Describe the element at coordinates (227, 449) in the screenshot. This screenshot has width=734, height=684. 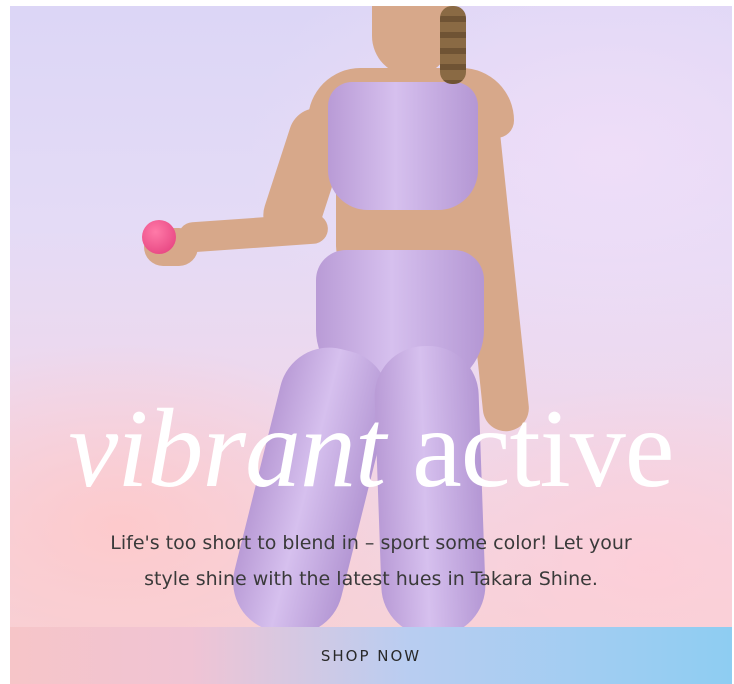
I see `headline-italic: vibrant` at that location.